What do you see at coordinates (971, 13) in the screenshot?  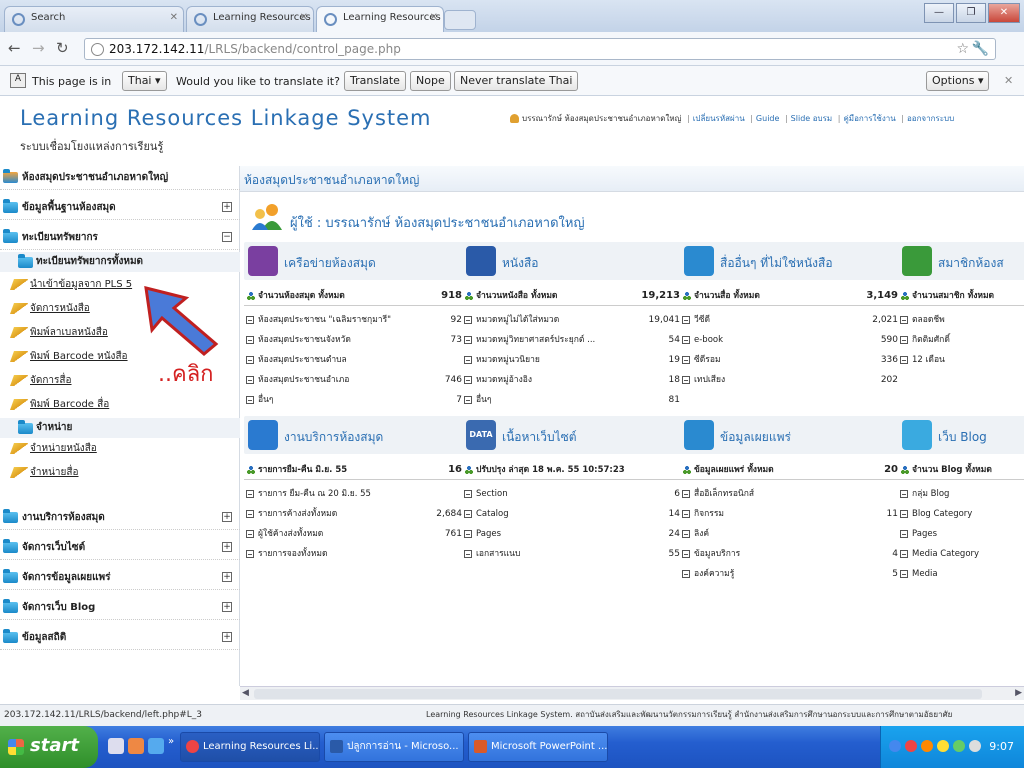 I see `maximize-button: ❐` at bounding box center [971, 13].